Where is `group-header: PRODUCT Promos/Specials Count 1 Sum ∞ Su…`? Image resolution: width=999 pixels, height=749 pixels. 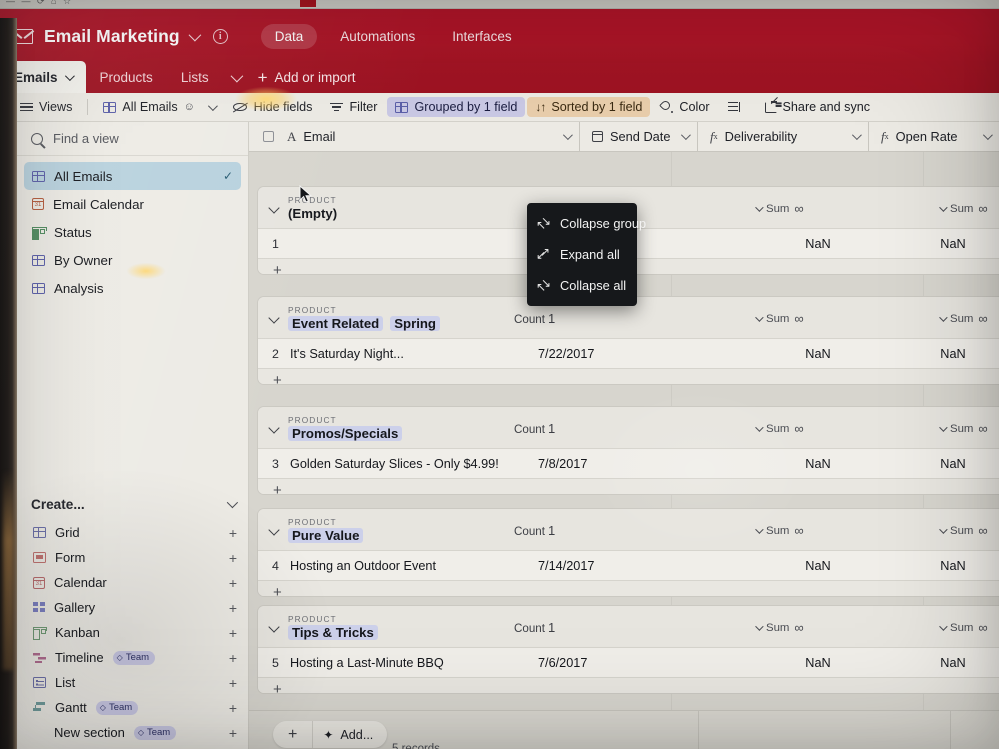
group-header: PRODUCT Promos/Specials Count 1 Sum ∞ Su… is located at coordinates (628, 427).